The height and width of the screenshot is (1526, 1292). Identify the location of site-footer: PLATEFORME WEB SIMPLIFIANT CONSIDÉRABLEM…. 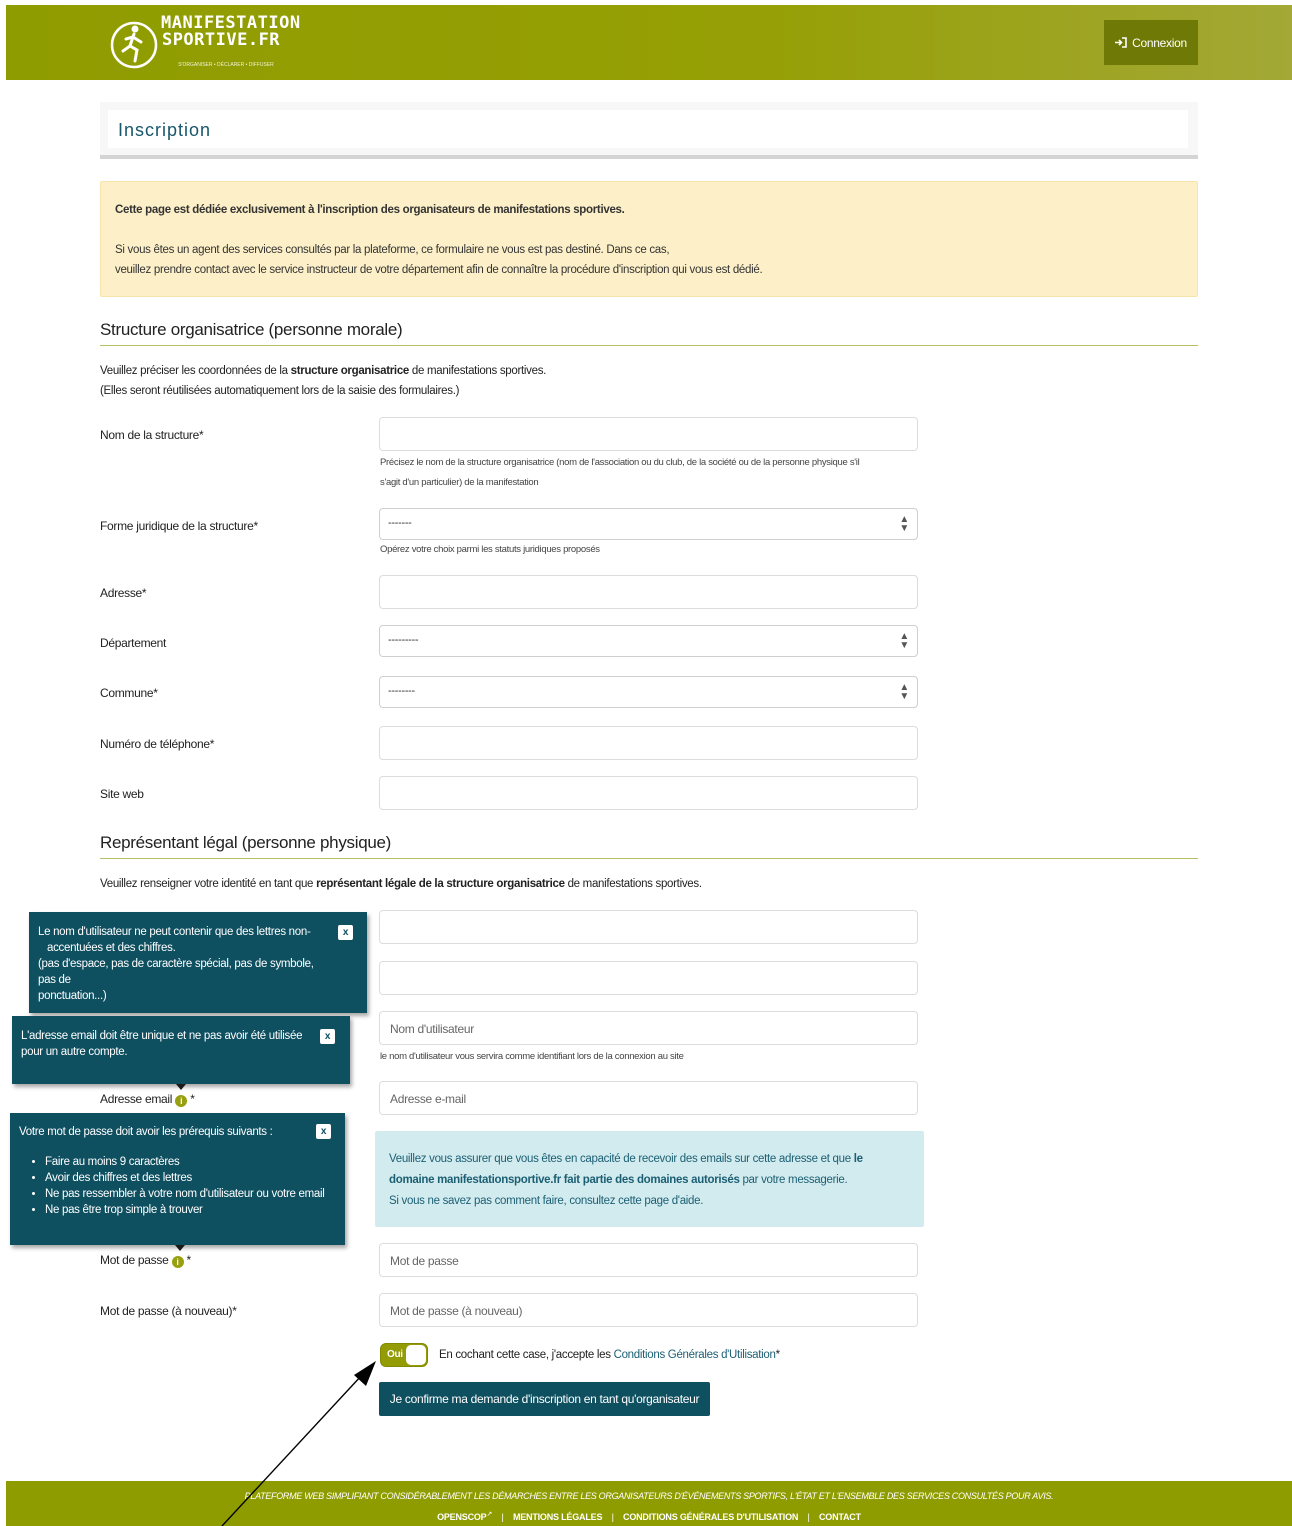
(649, 1503).